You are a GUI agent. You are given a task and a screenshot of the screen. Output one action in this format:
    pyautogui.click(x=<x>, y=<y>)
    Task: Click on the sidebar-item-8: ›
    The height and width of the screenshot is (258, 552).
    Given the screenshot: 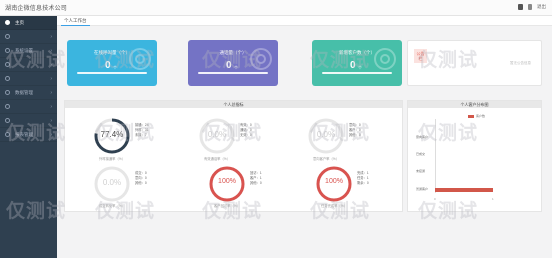 What is the action you would take?
    pyautogui.click(x=28, y=121)
    